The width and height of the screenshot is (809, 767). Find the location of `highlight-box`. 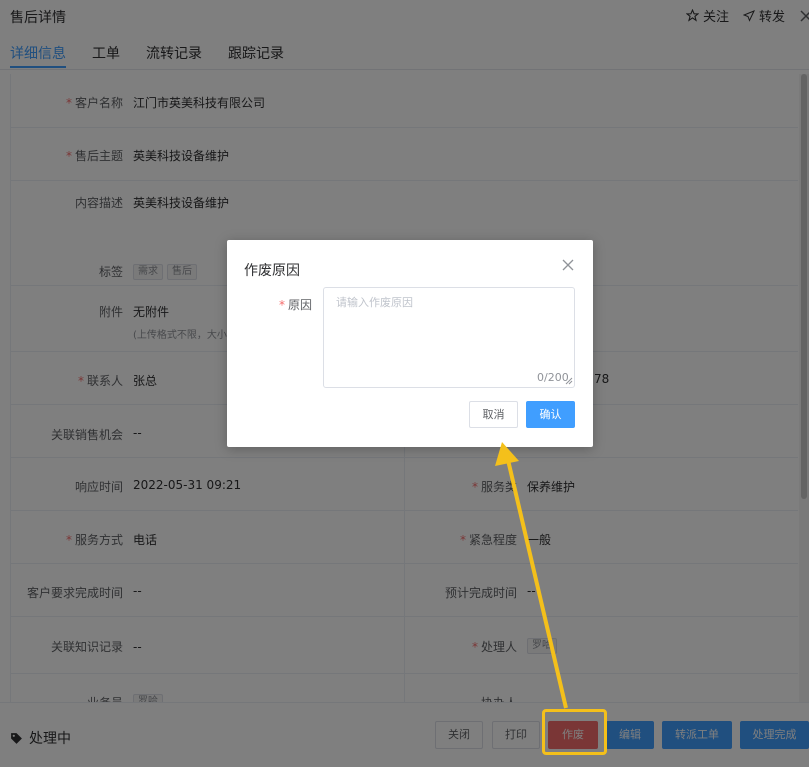

highlight-box is located at coordinates (574, 732).